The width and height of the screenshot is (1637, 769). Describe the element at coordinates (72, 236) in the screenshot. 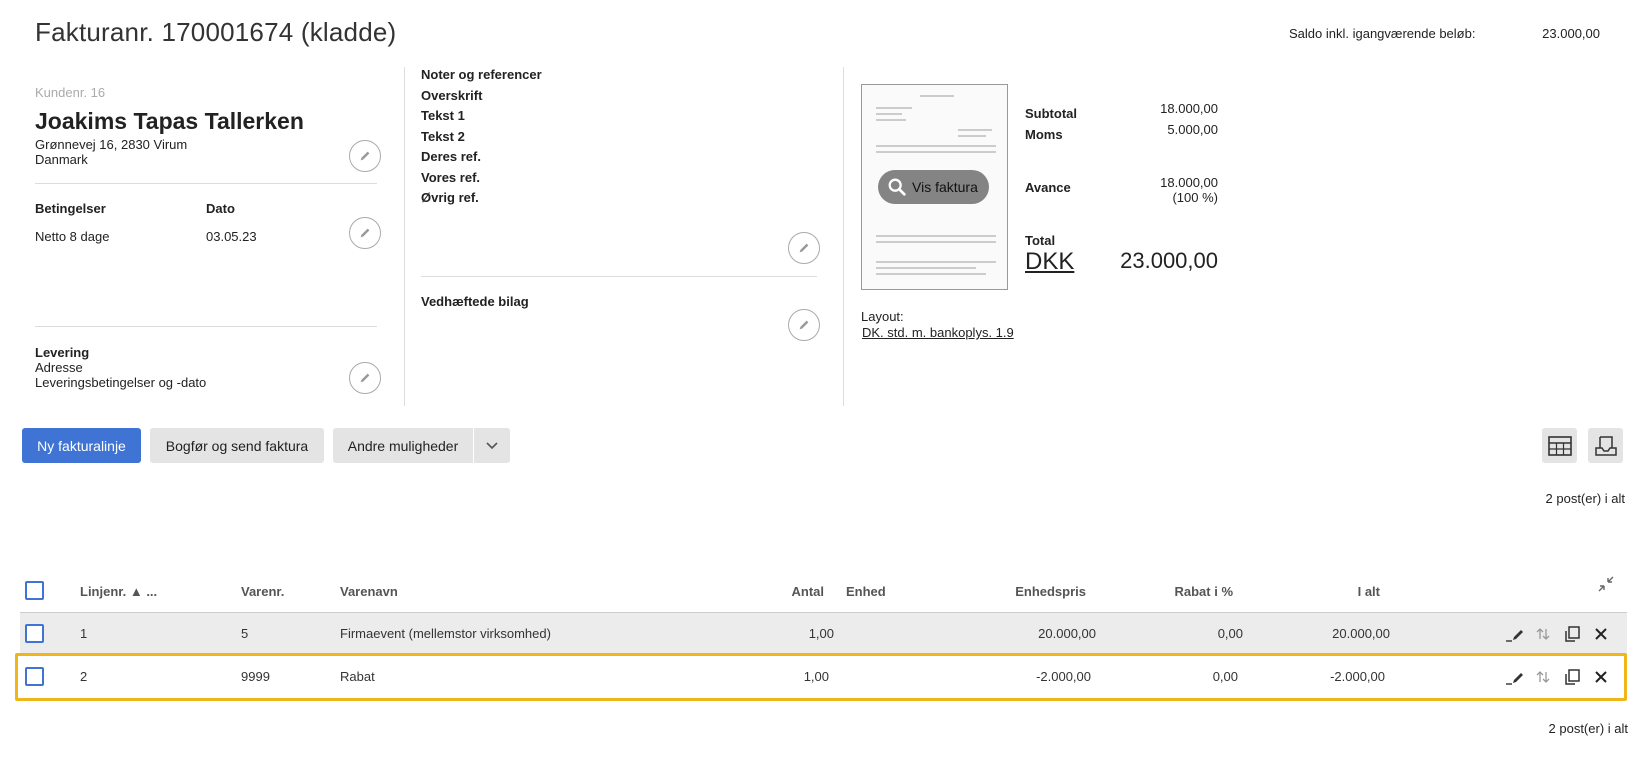

I see `terms-value: Netto 8 dage` at that location.